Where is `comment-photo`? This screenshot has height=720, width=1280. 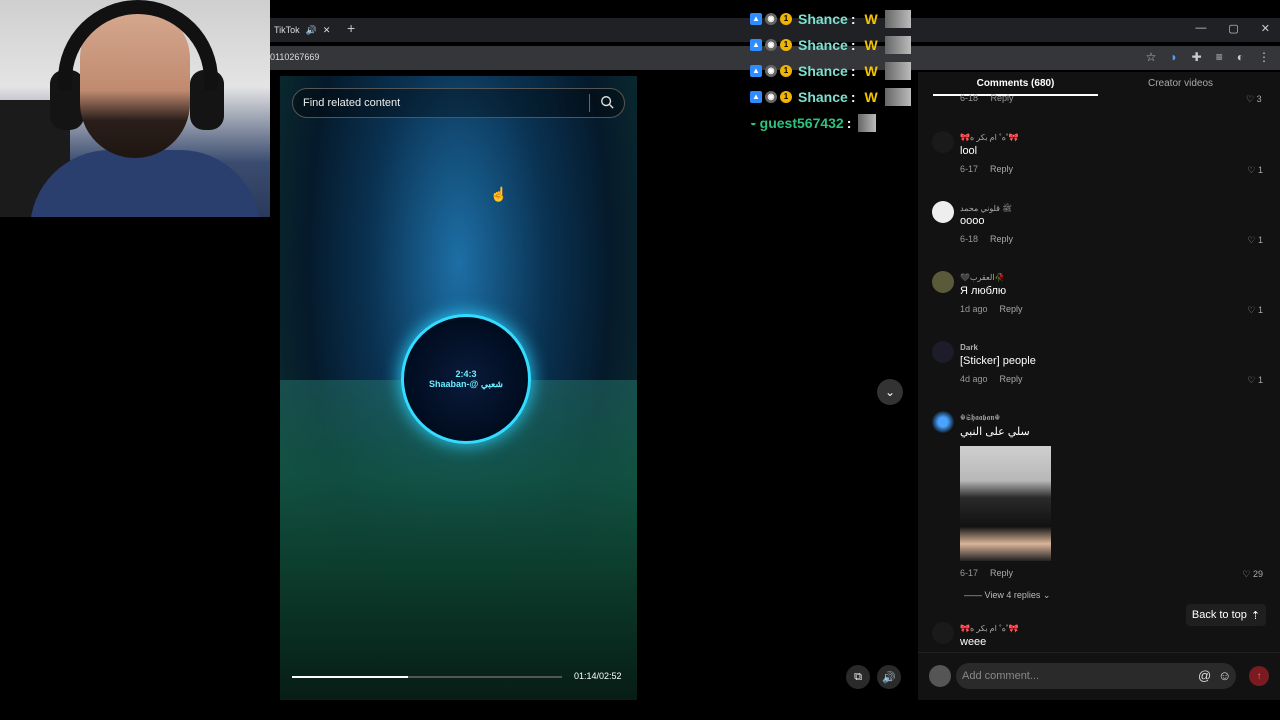
comment-photo is located at coordinates (1005, 503).